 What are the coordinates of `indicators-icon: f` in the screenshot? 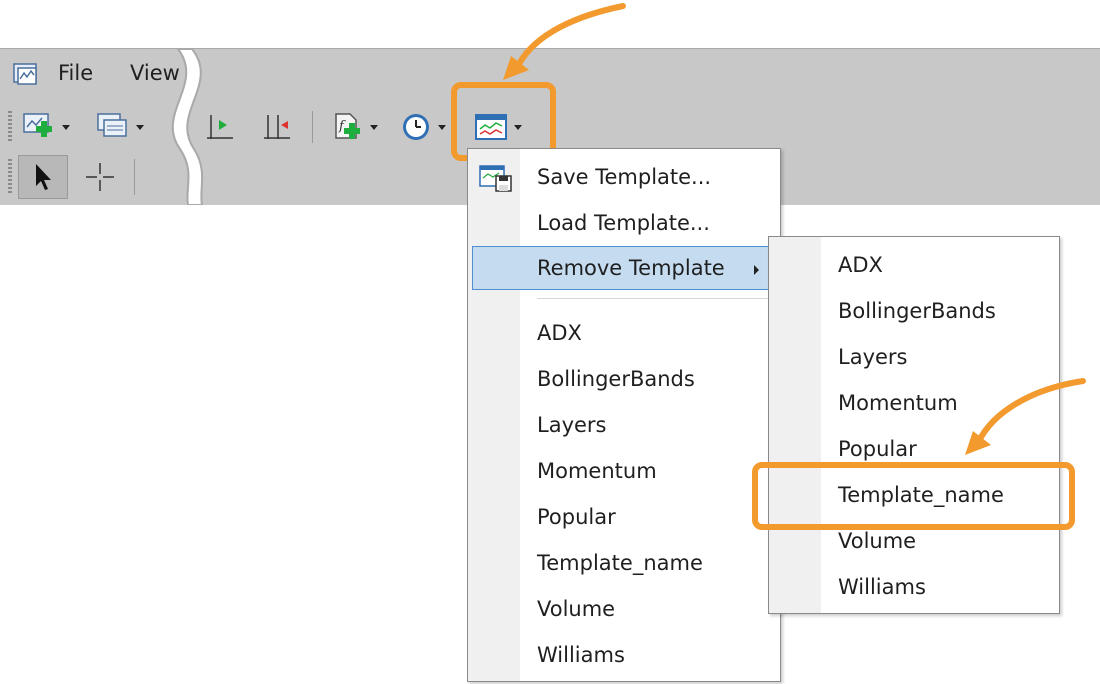 It's located at (347, 127).